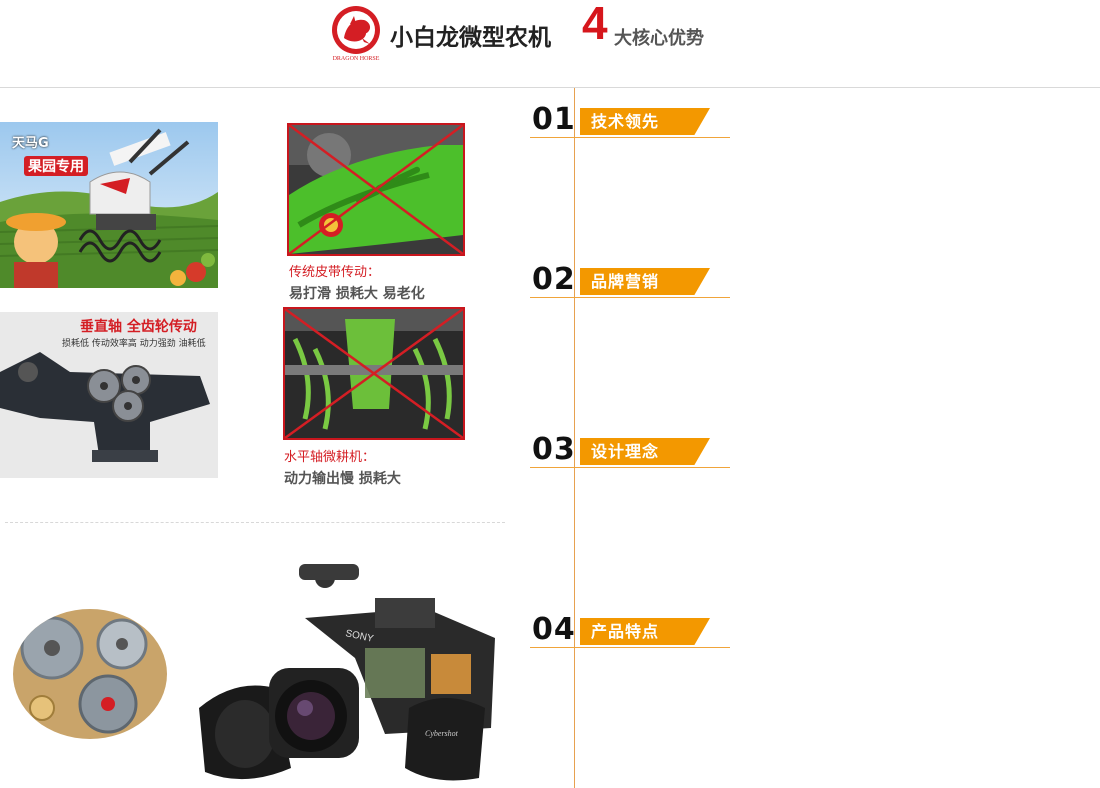 The width and height of the screenshot is (1100, 788). What do you see at coordinates (442, 733) in the screenshot?
I see `svg-text: Cybershot` at bounding box center [442, 733].